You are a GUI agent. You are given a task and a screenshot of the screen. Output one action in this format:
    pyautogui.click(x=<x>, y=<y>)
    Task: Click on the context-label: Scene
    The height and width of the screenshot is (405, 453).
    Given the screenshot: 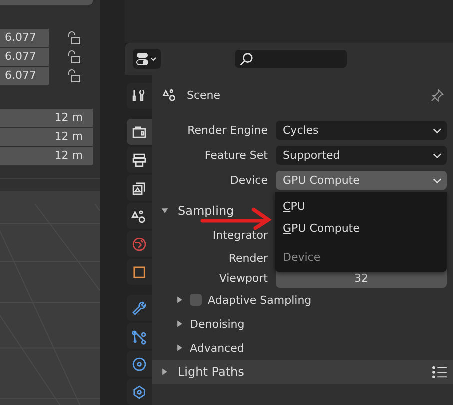 What is the action you would take?
    pyautogui.click(x=204, y=95)
    